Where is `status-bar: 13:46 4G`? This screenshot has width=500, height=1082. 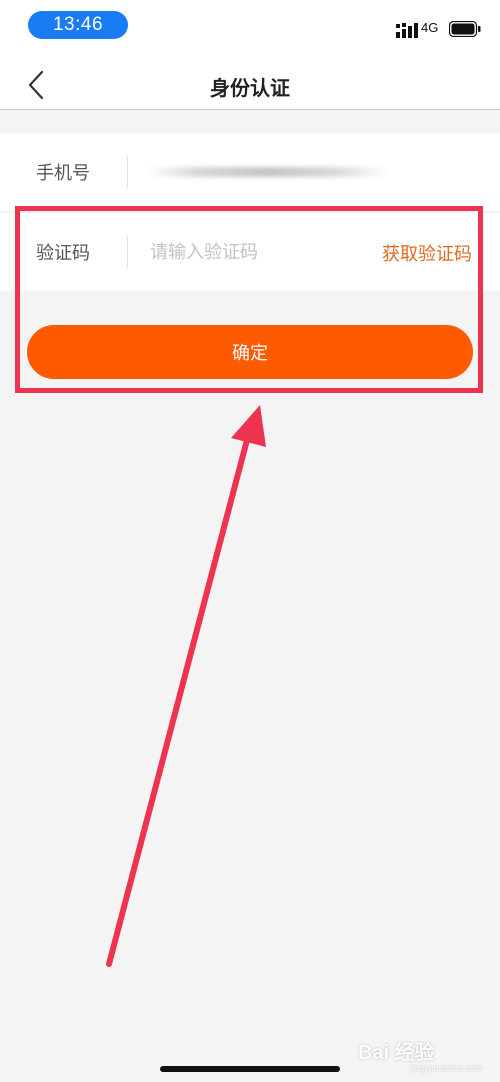 status-bar: 13:46 4G is located at coordinates (250, 25).